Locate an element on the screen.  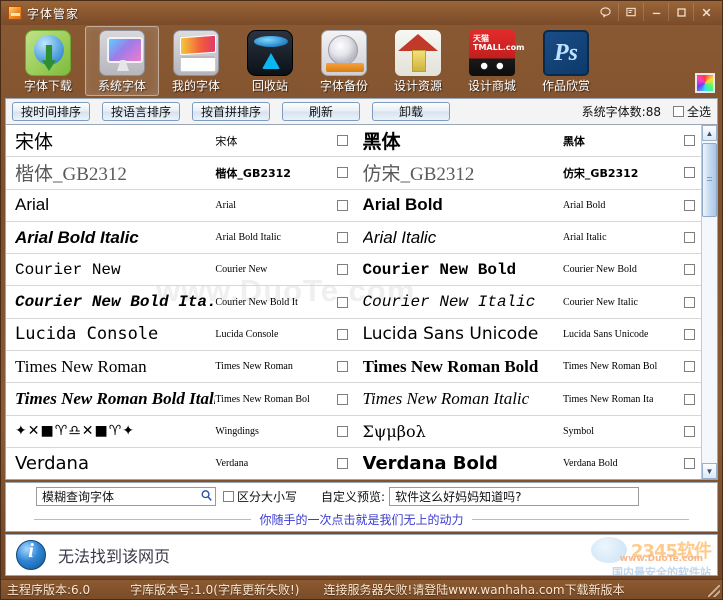
font-family-label: Times New Roman Bol is located at coordinates (610, 367).